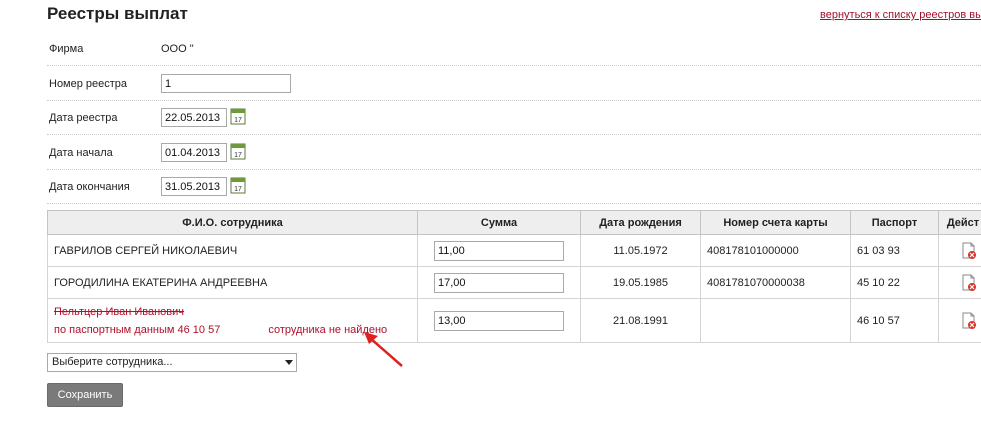  I want to click on end-date-row: Дата окончания 17, so click(514, 187).